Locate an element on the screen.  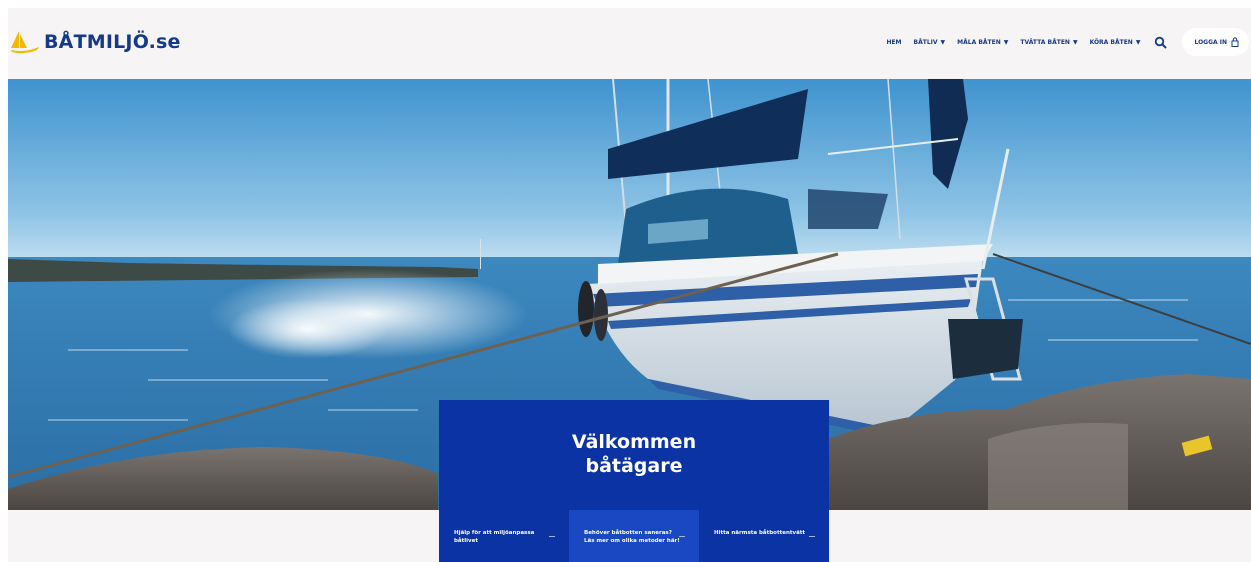
site-logo-text: BÅTMILJÖ.se is located at coordinates (112, 42).